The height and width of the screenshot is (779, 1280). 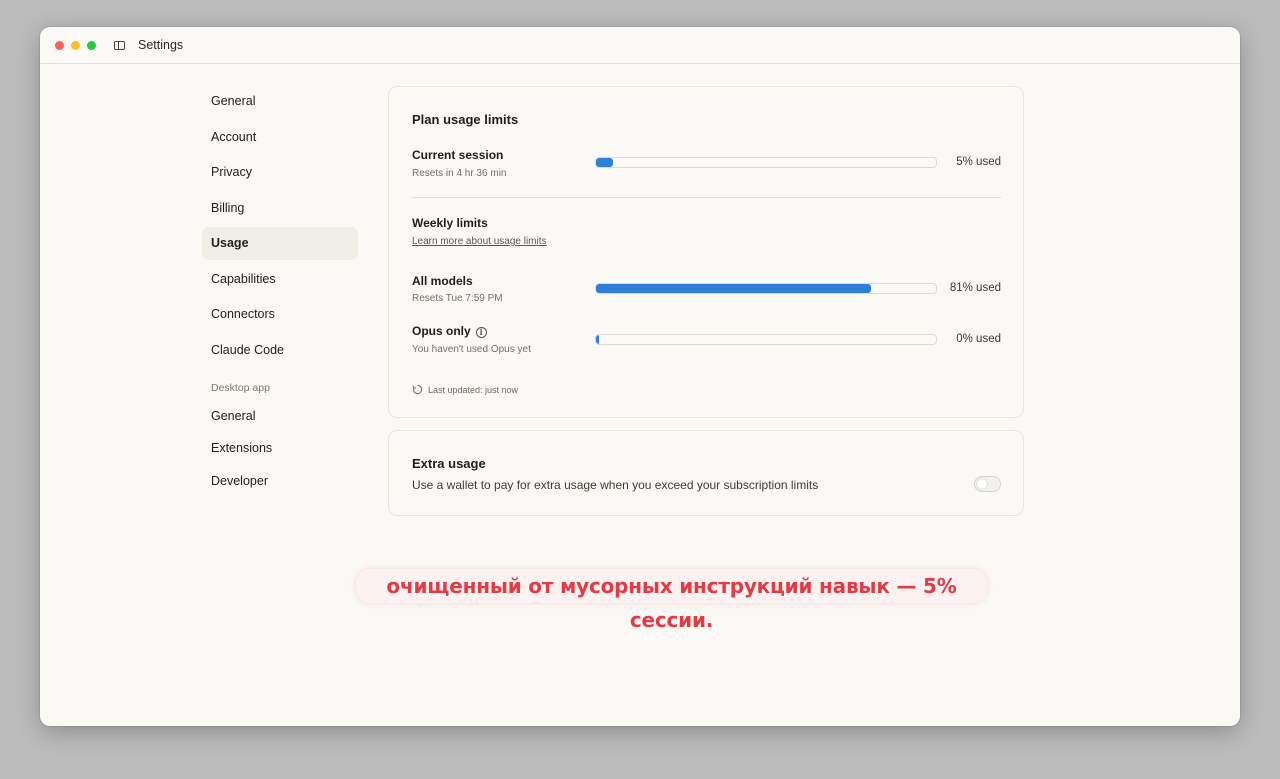 What do you see at coordinates (280, 137) in the screenshot?
I see `nav-item-account: Account` at bounding box center [280, 137].